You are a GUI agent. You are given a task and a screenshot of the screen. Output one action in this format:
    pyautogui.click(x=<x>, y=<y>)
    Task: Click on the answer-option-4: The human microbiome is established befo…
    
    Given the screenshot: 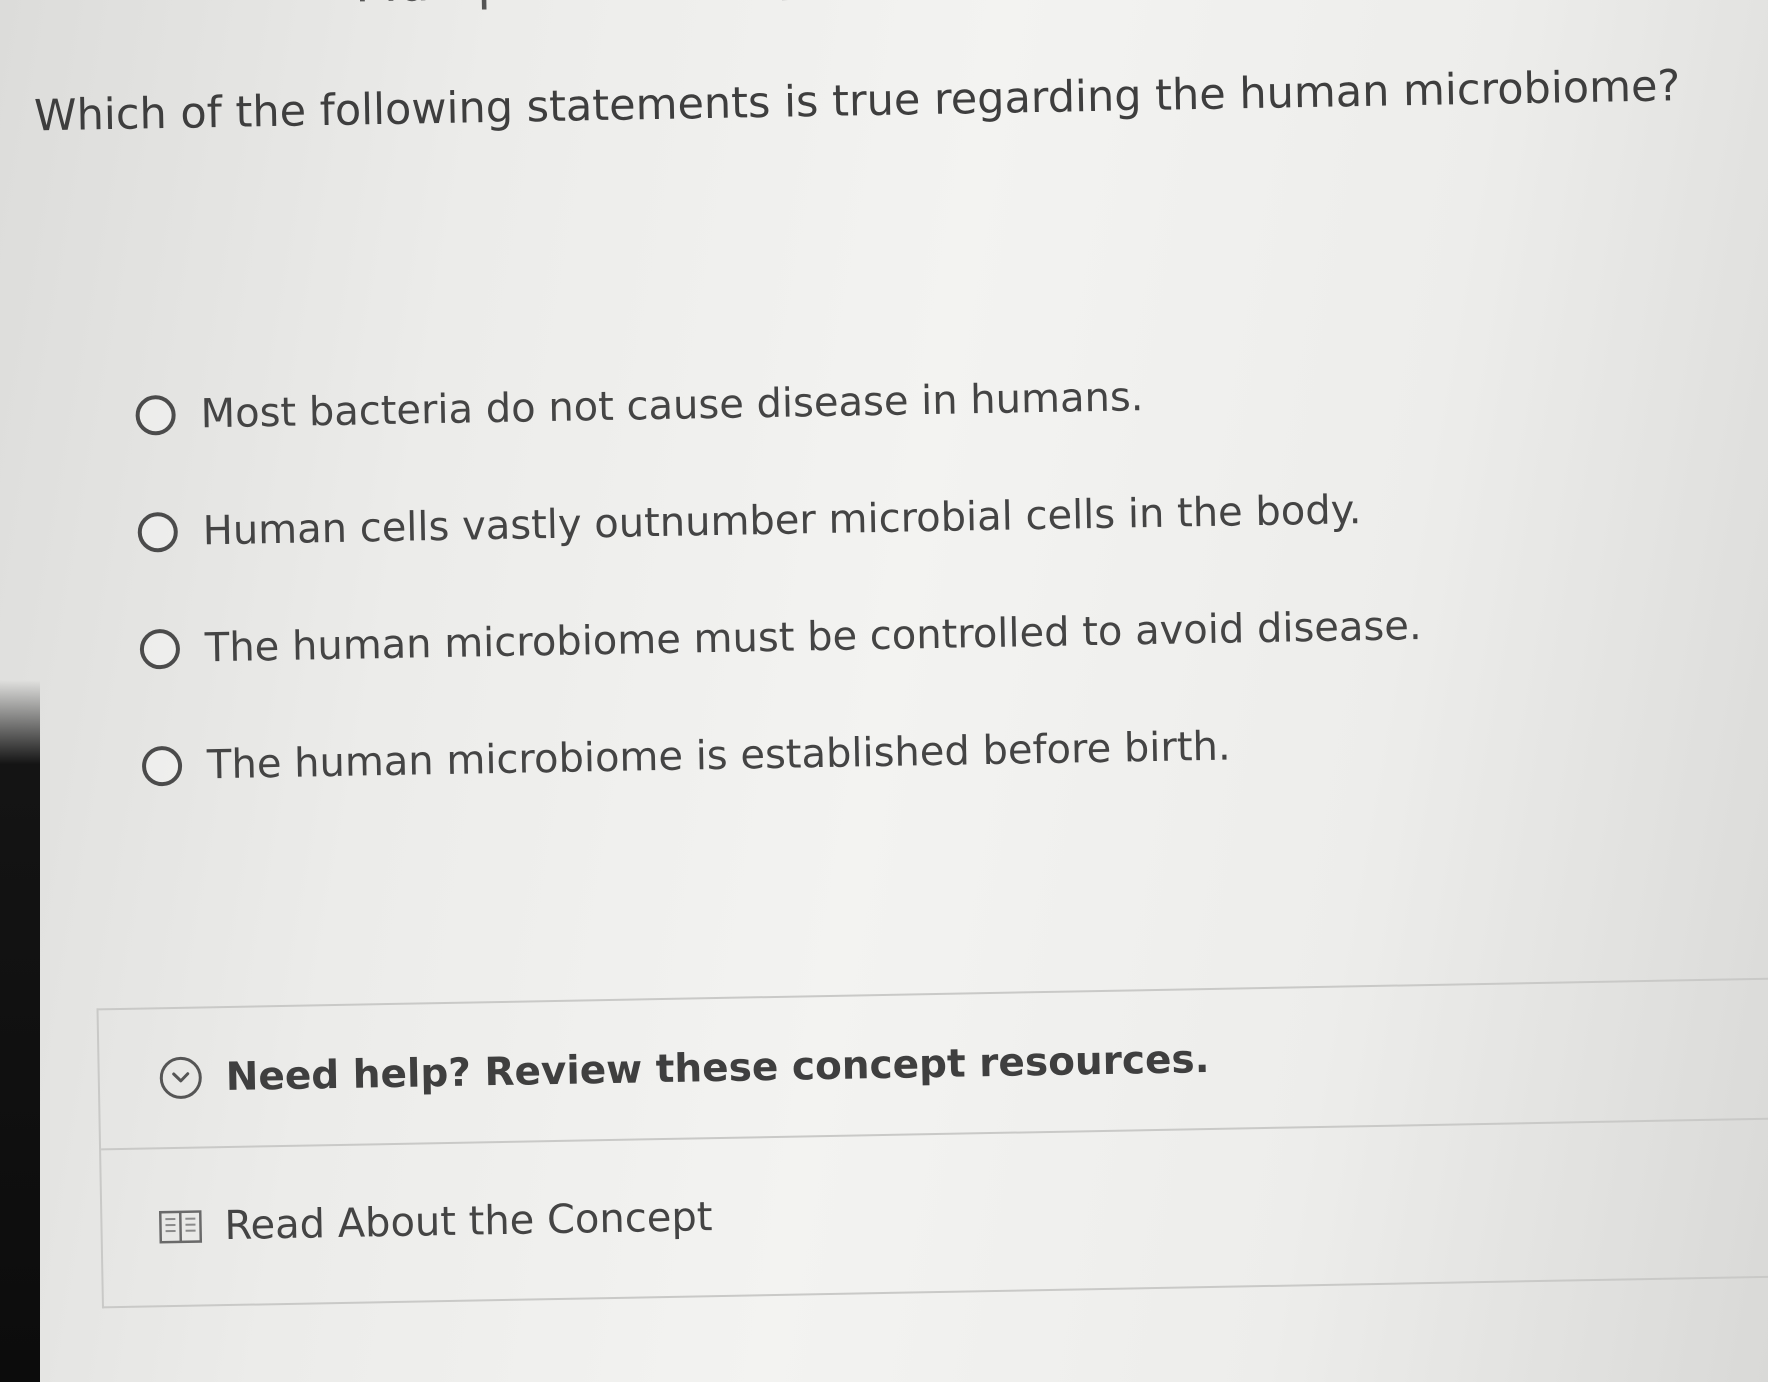 What is the action you would take?
    pyautogui.click(x=783, y=754)
    